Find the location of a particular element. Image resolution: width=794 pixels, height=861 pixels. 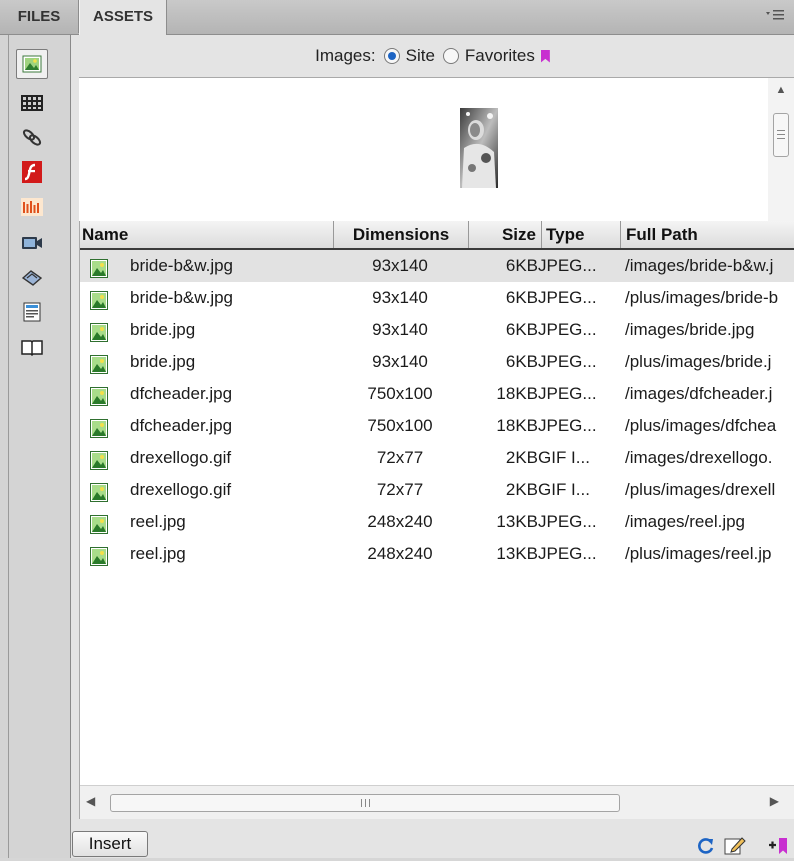

cell-name: bride-b&w.jpg is located at coordinates (182, 265).